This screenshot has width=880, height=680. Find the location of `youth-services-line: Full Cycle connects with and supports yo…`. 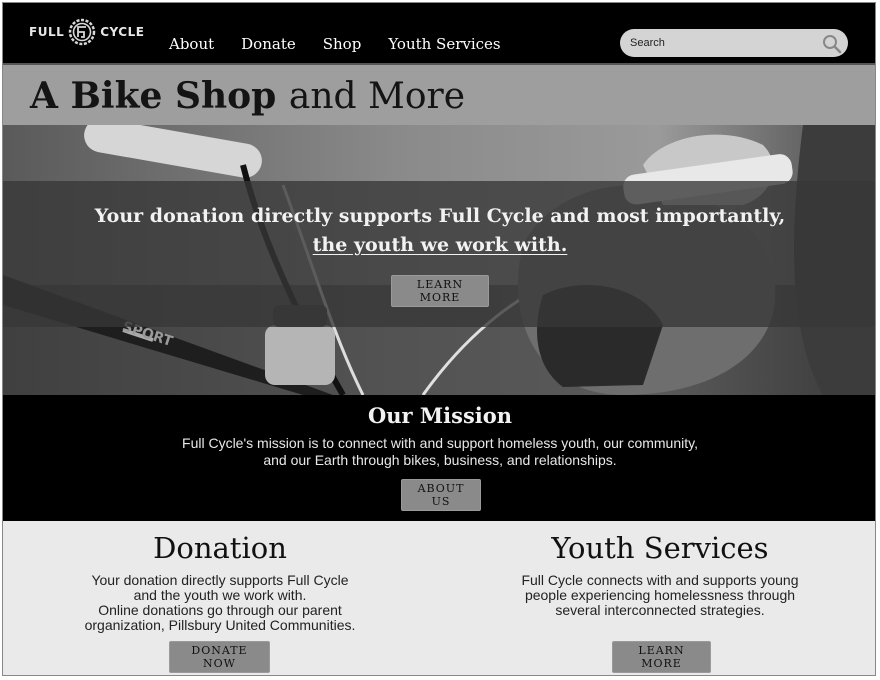

youth-services-line: Full Cycle connects with and supports yo… is located at coordinates (660, 580).